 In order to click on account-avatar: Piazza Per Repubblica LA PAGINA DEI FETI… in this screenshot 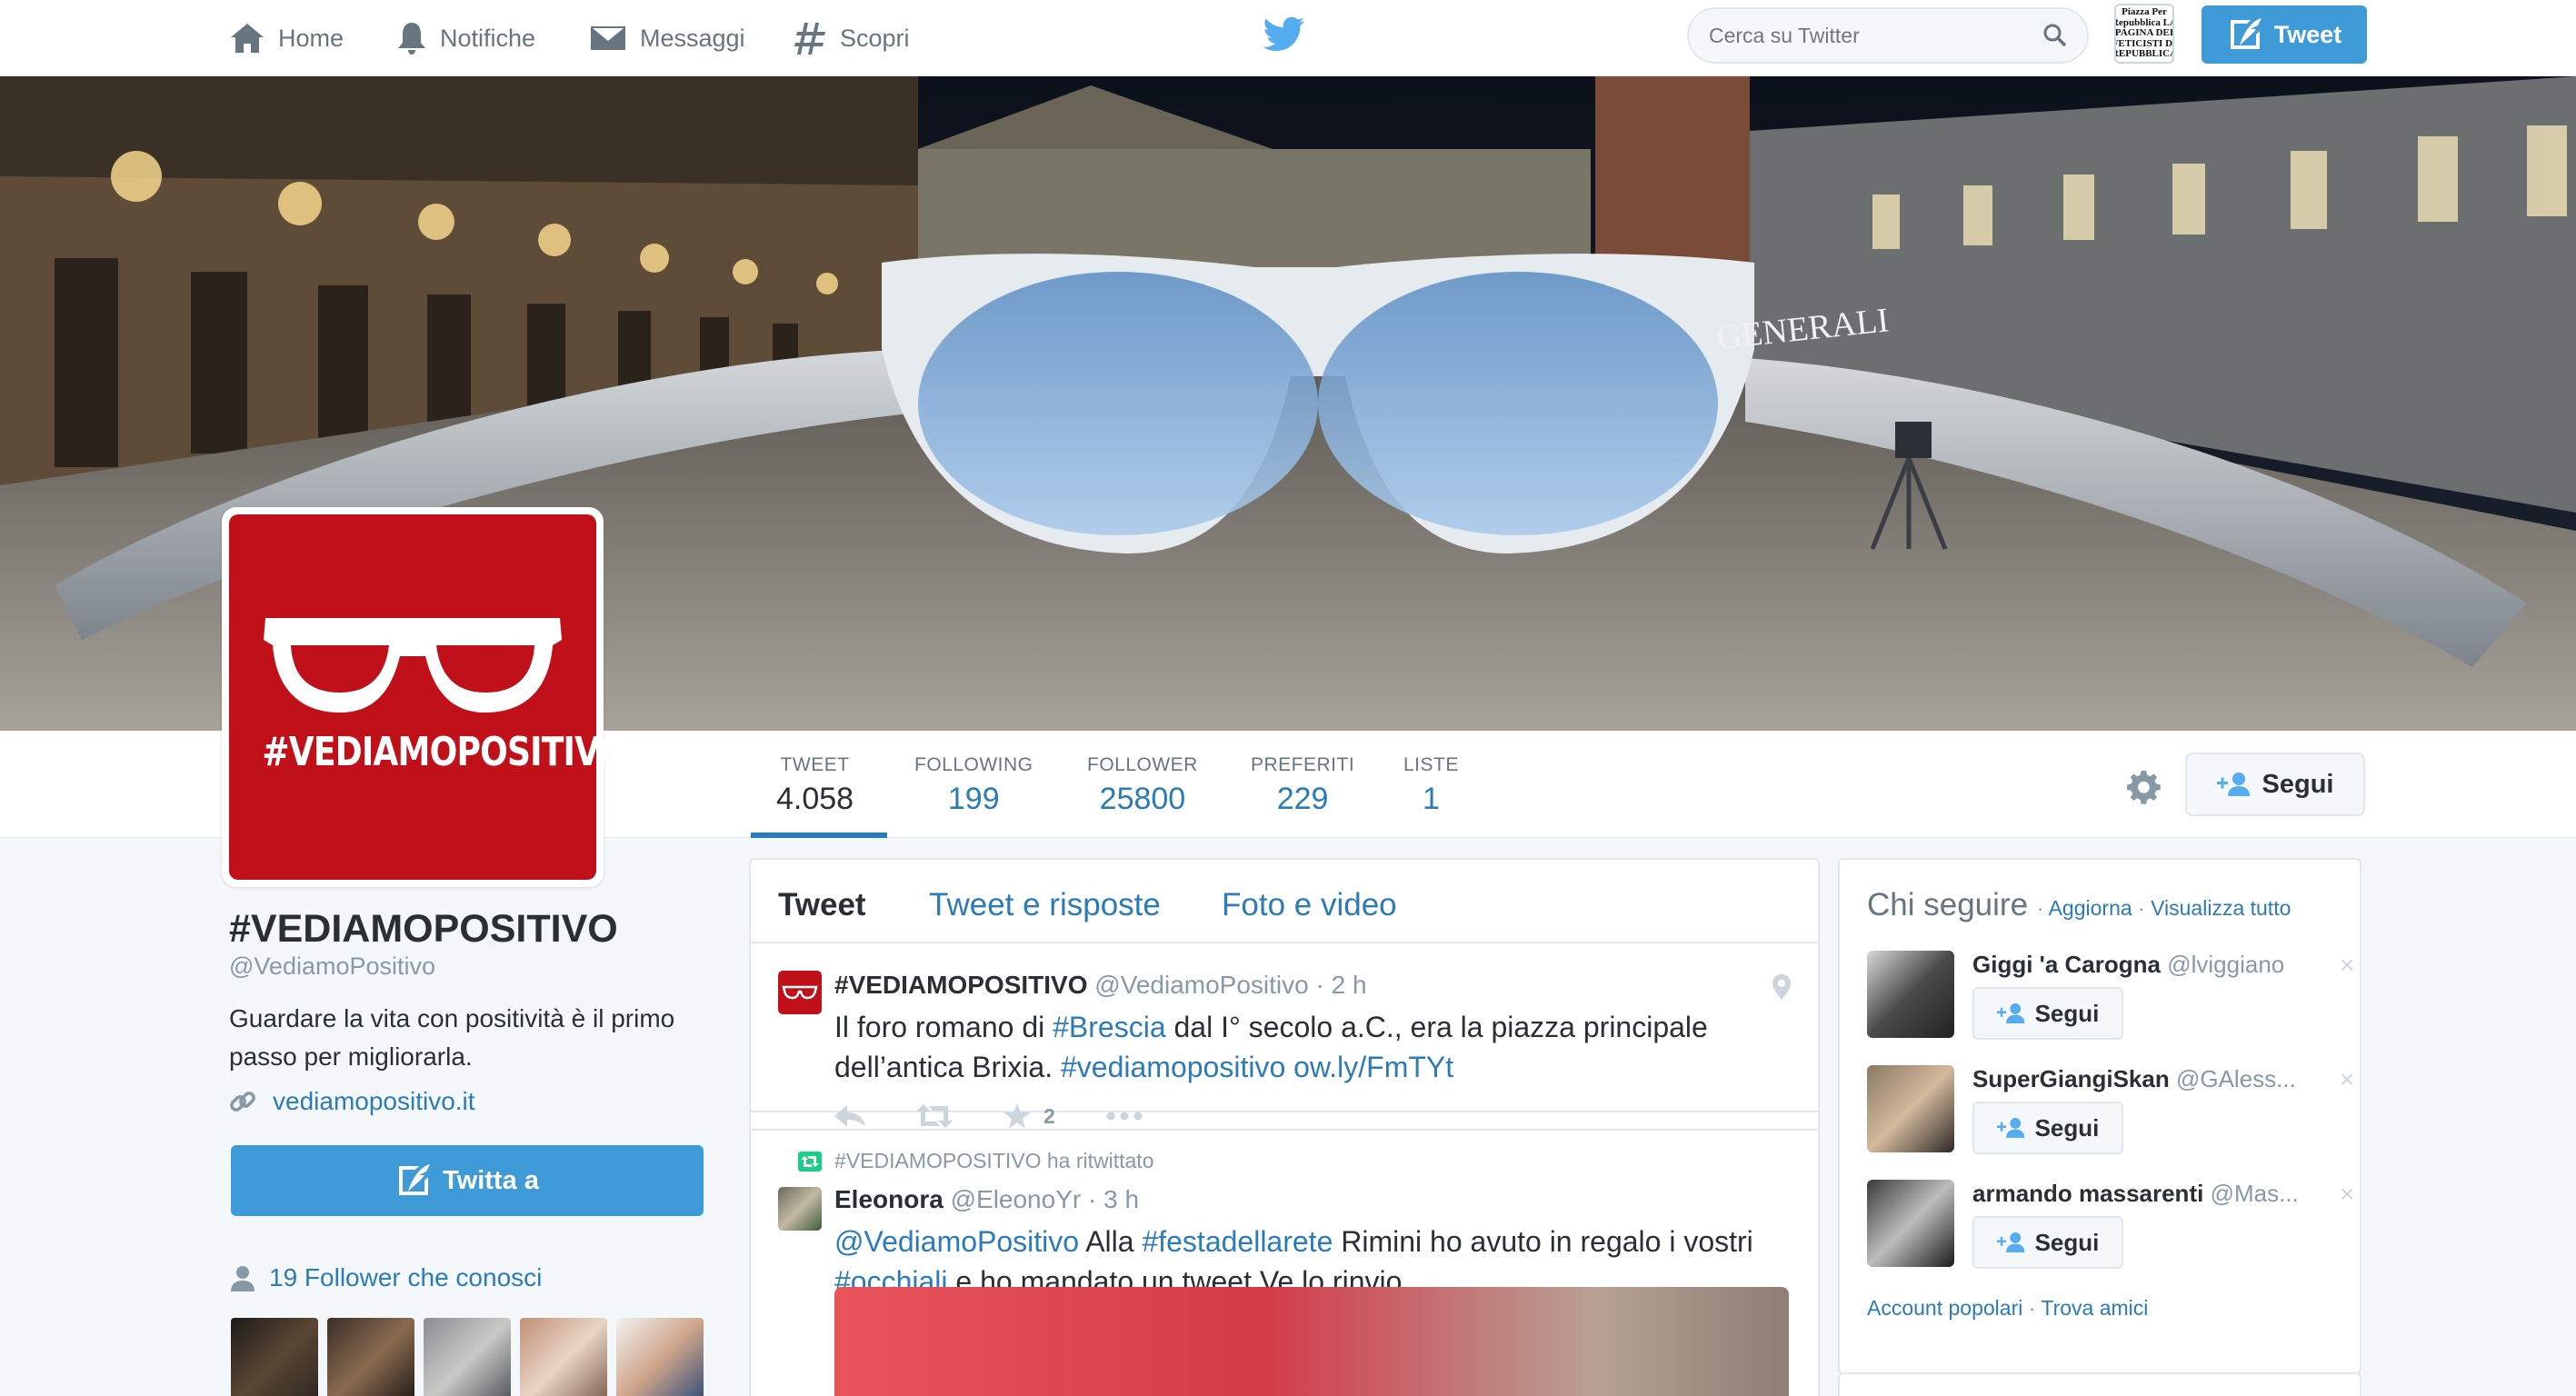, I will do `click(2144, 34)`.